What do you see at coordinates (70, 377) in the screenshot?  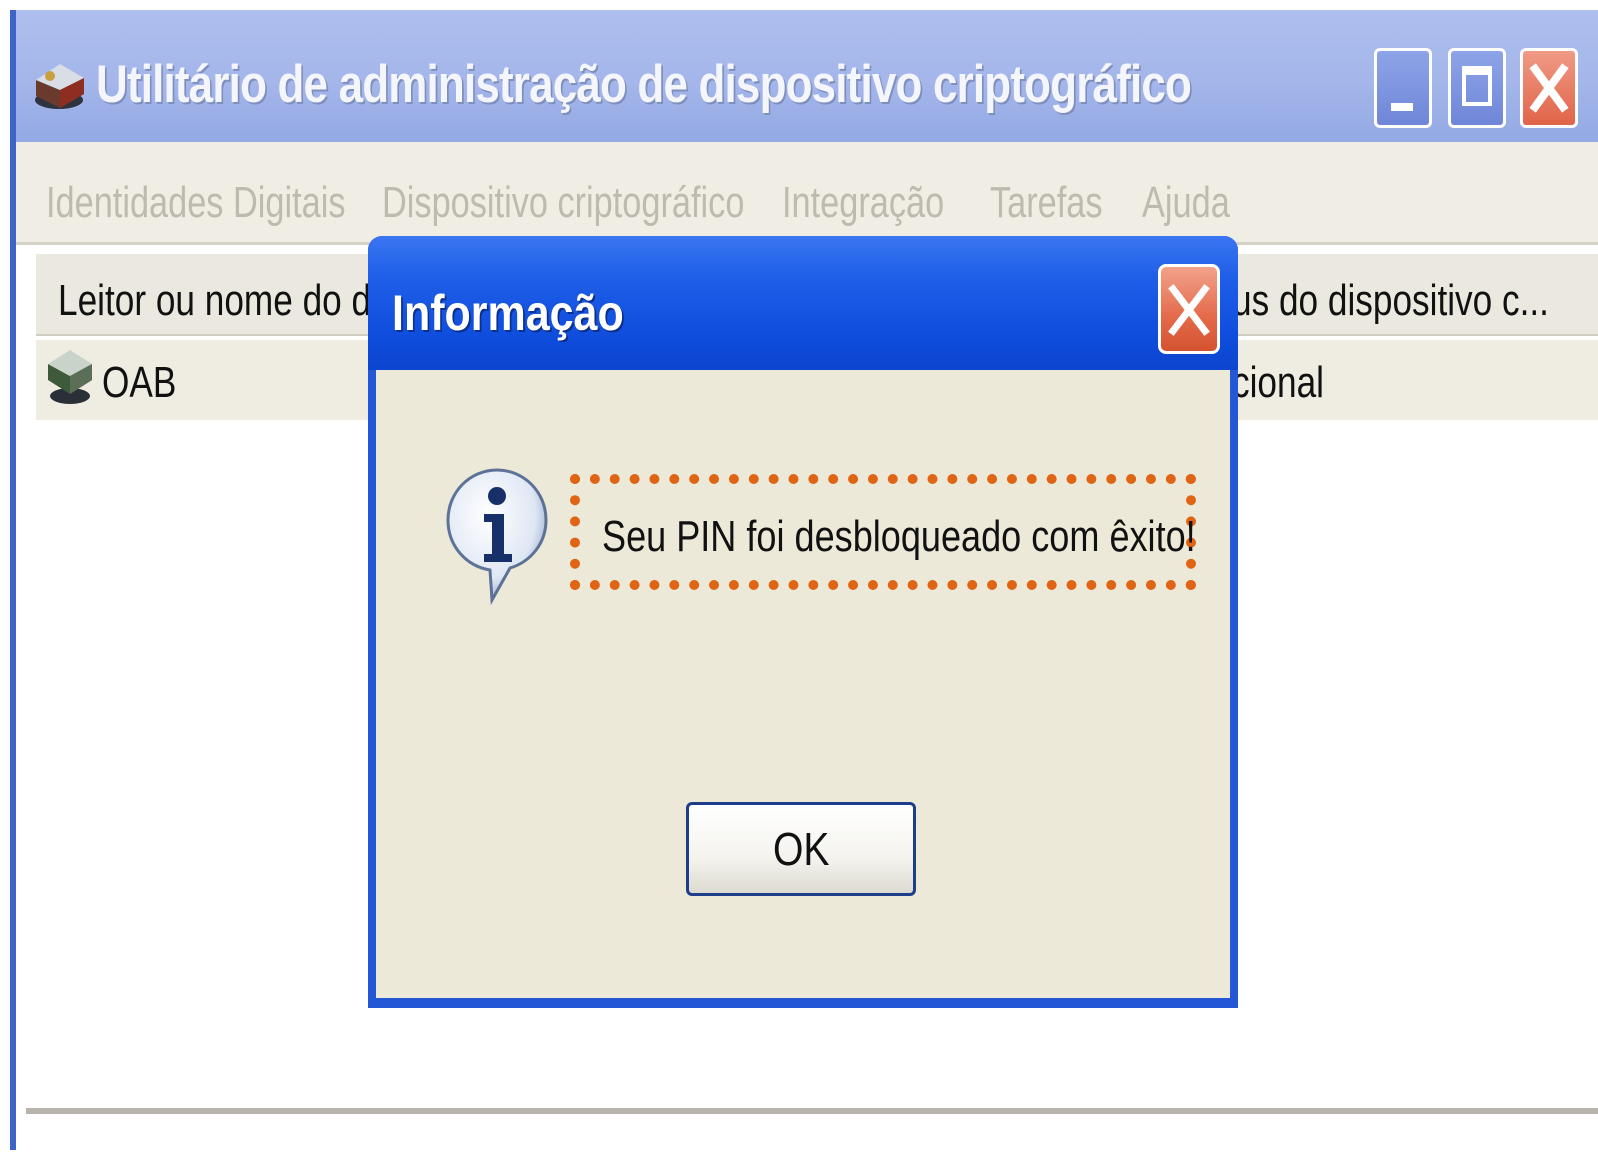 I see `smart-card-icon` at bounding box center [70, 377].